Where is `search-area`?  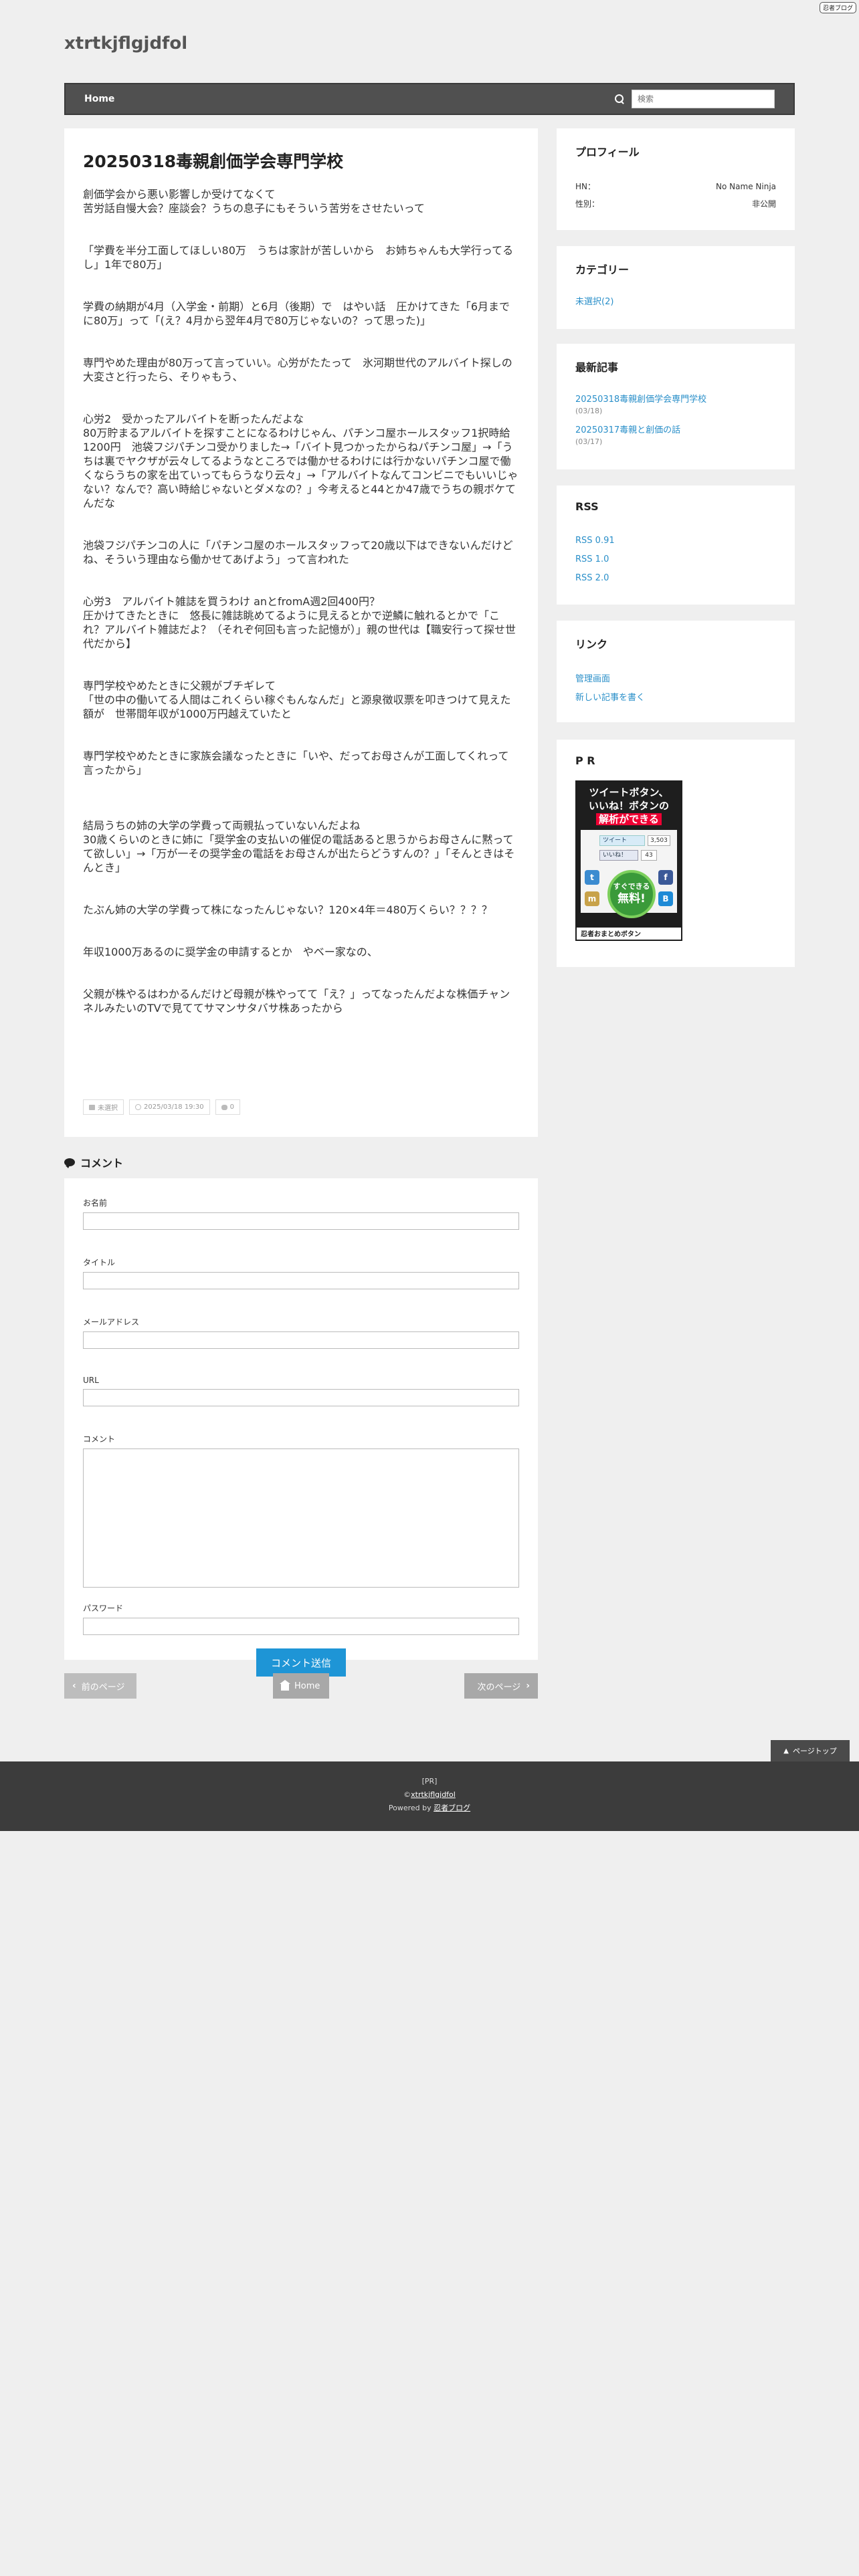 search-area is located at coordinates (694, 99).